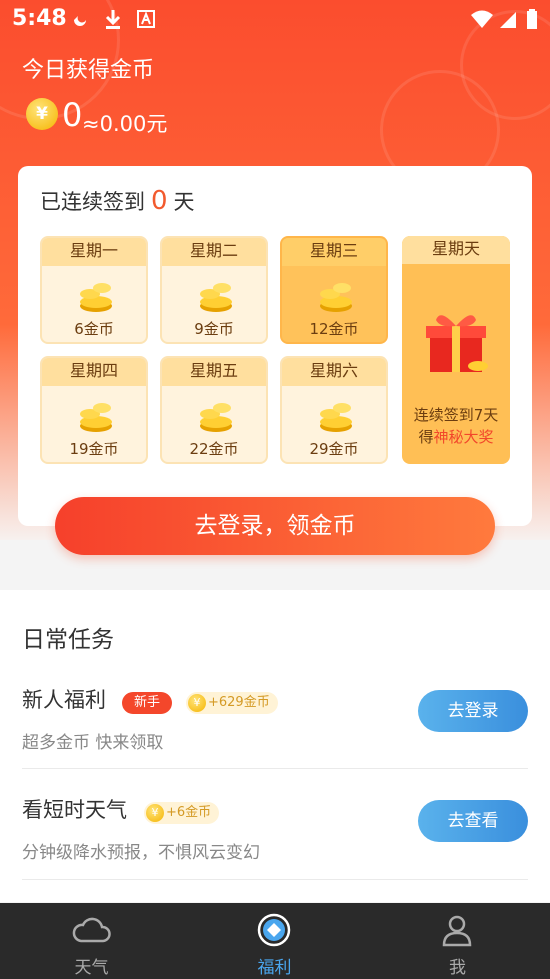 The width and height of the screenshot is (550, 979). Describe the element at coordinates (80, 21) in the screenshot. I see `notification-icon` at that location.